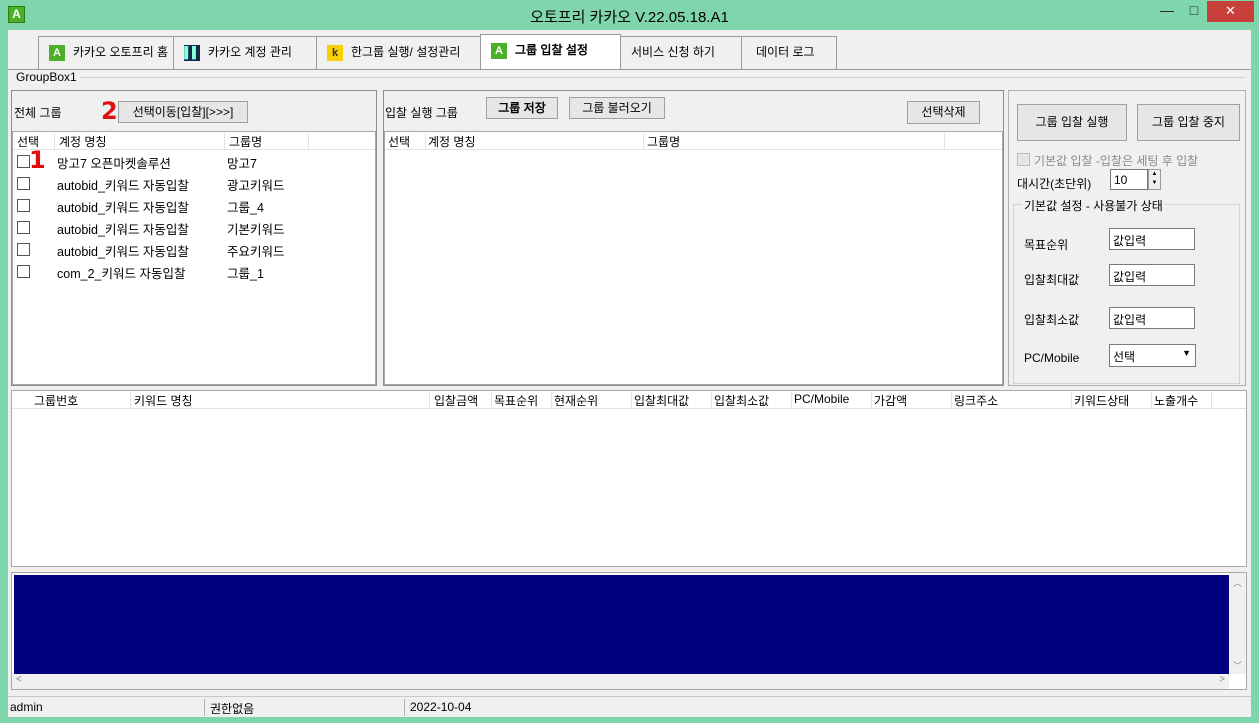 This screenshot has width=1259, height=723. Describe the element at coordinates (26, 707) in the screenshot. I see `status-user: admin` at that location.